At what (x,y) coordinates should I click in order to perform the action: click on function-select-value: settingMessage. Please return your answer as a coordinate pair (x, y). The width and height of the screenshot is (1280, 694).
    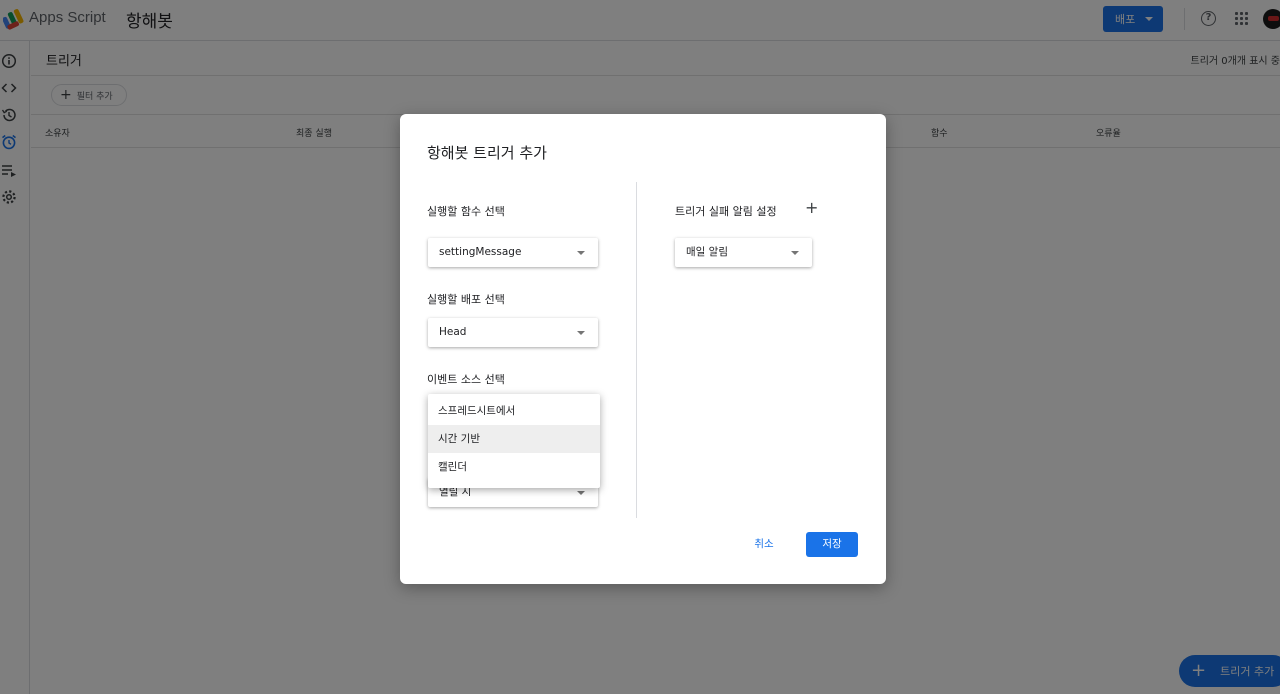
    Looking at the image, I should click on (480, 252).